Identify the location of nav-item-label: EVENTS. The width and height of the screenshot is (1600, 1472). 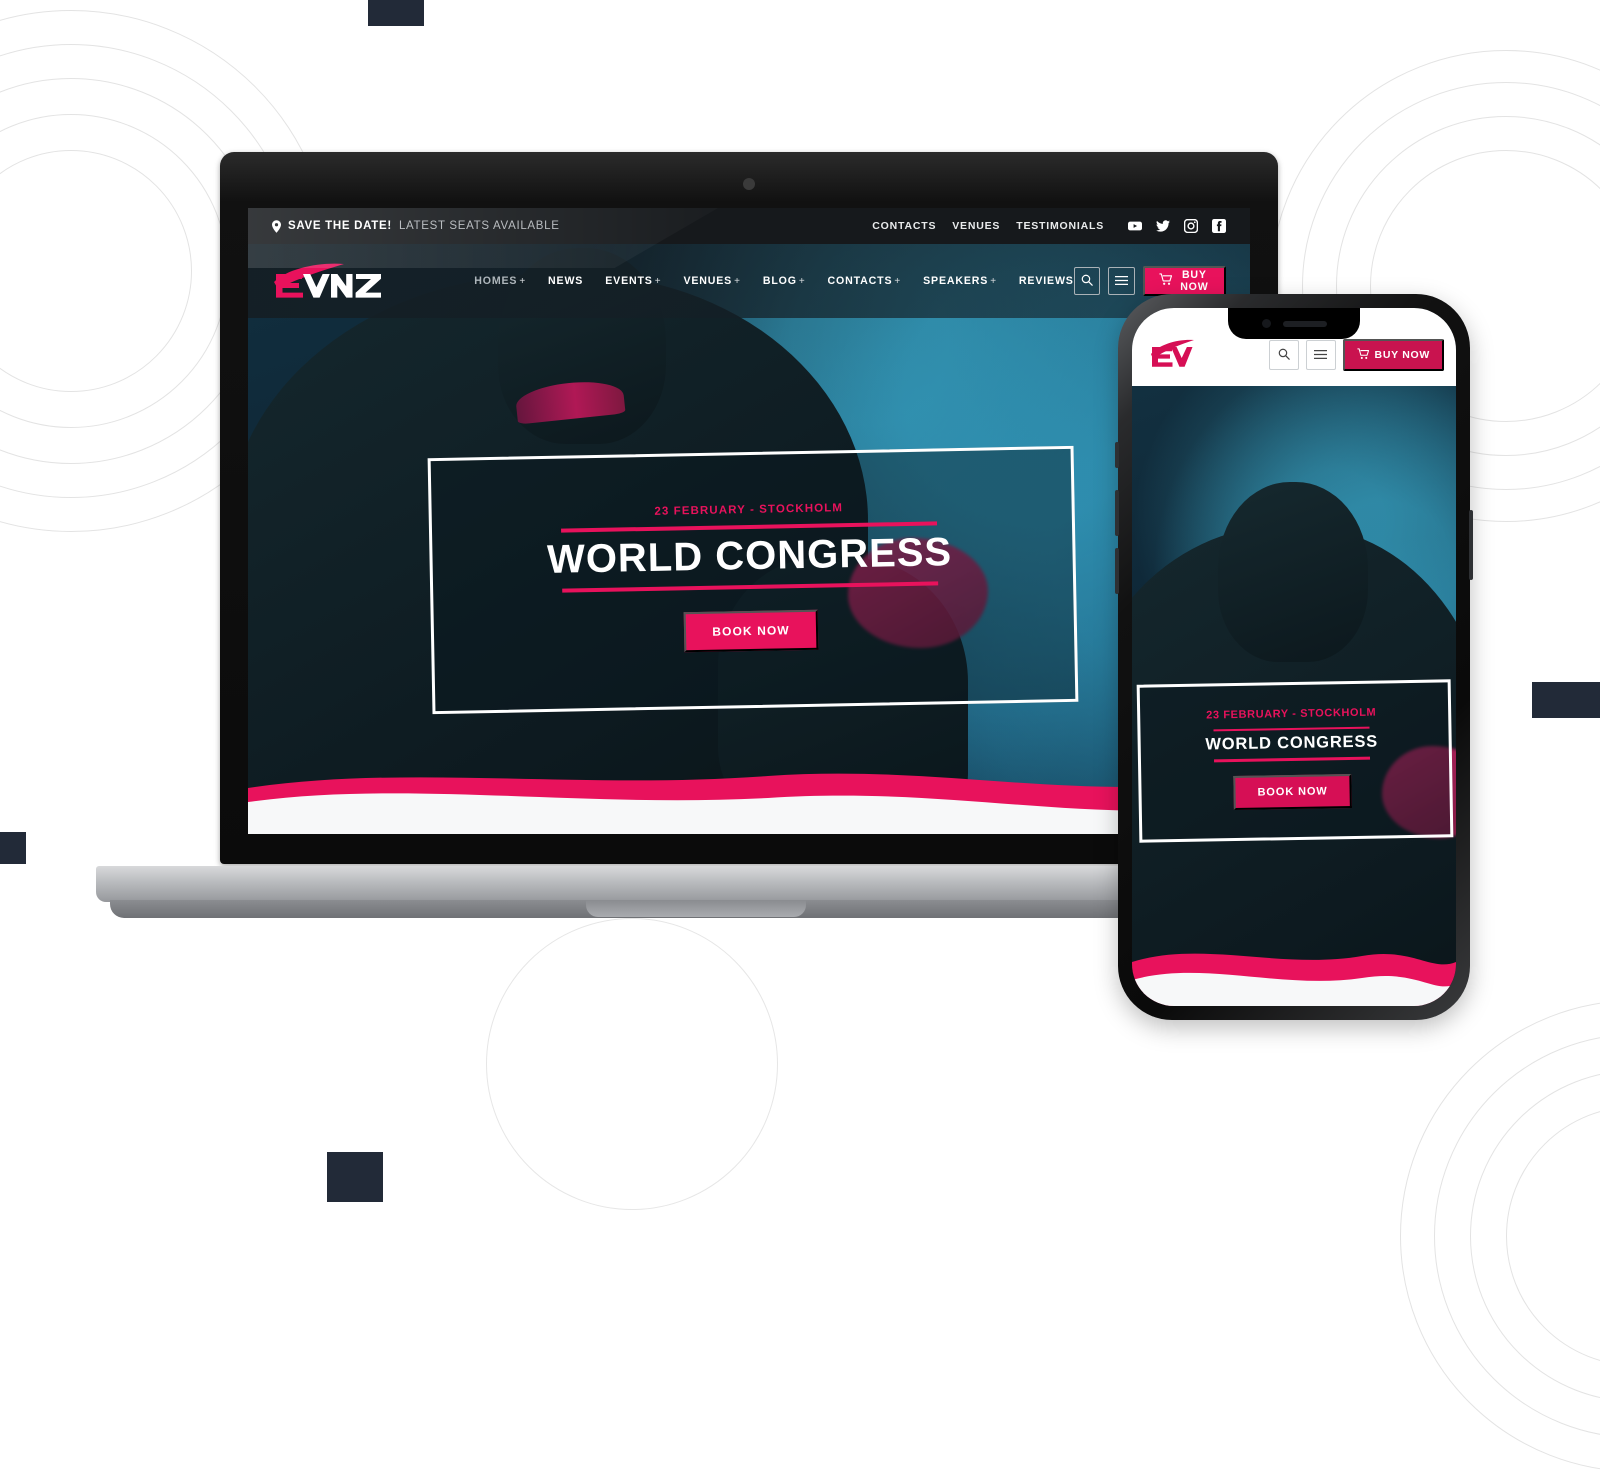
(629, 281).